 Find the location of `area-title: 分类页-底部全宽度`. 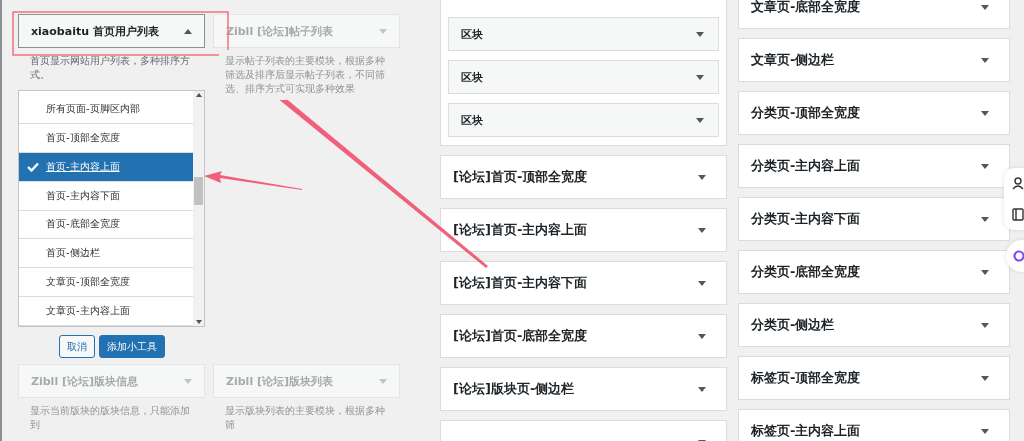

area-title: 分类页-底部全宽度 is located at coordinates (806, 272).